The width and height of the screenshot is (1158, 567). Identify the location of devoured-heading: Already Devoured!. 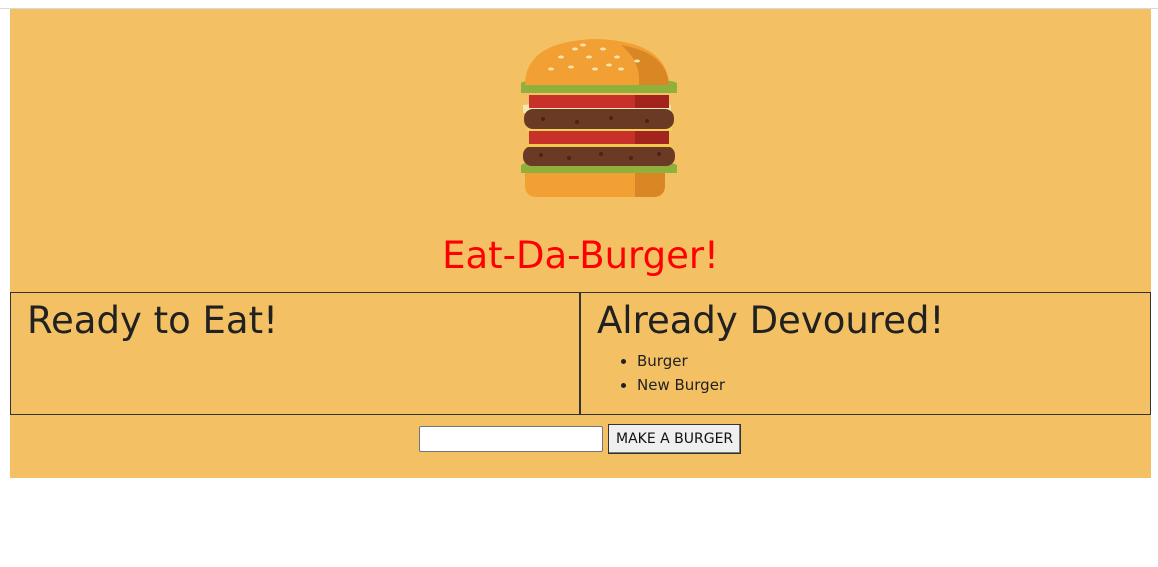
(771, 320).